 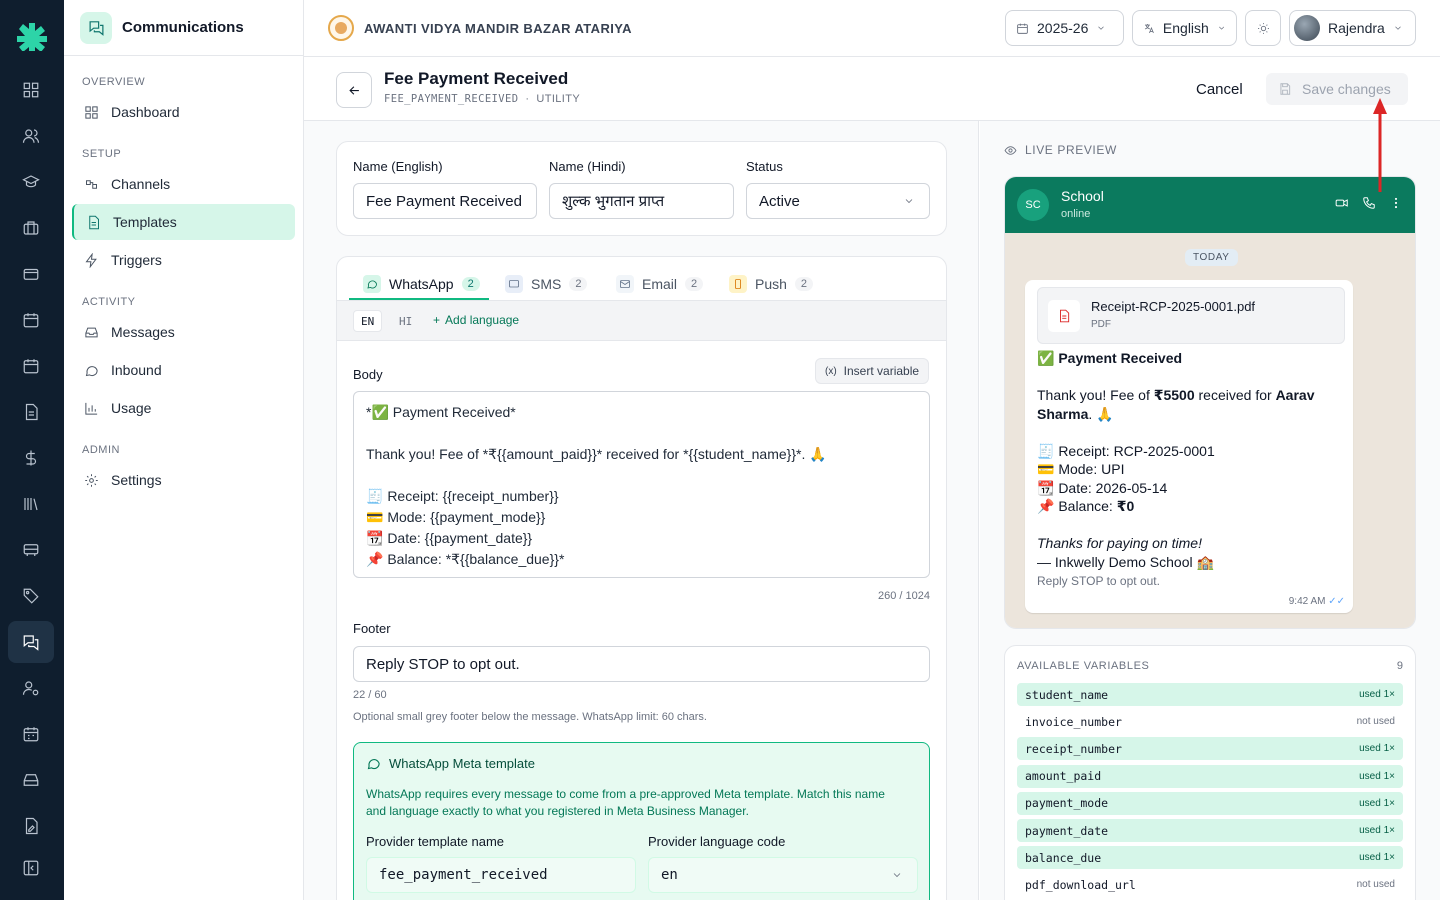 I want to click on text-fragment: . 🙏, so click(x=1101, y=413).